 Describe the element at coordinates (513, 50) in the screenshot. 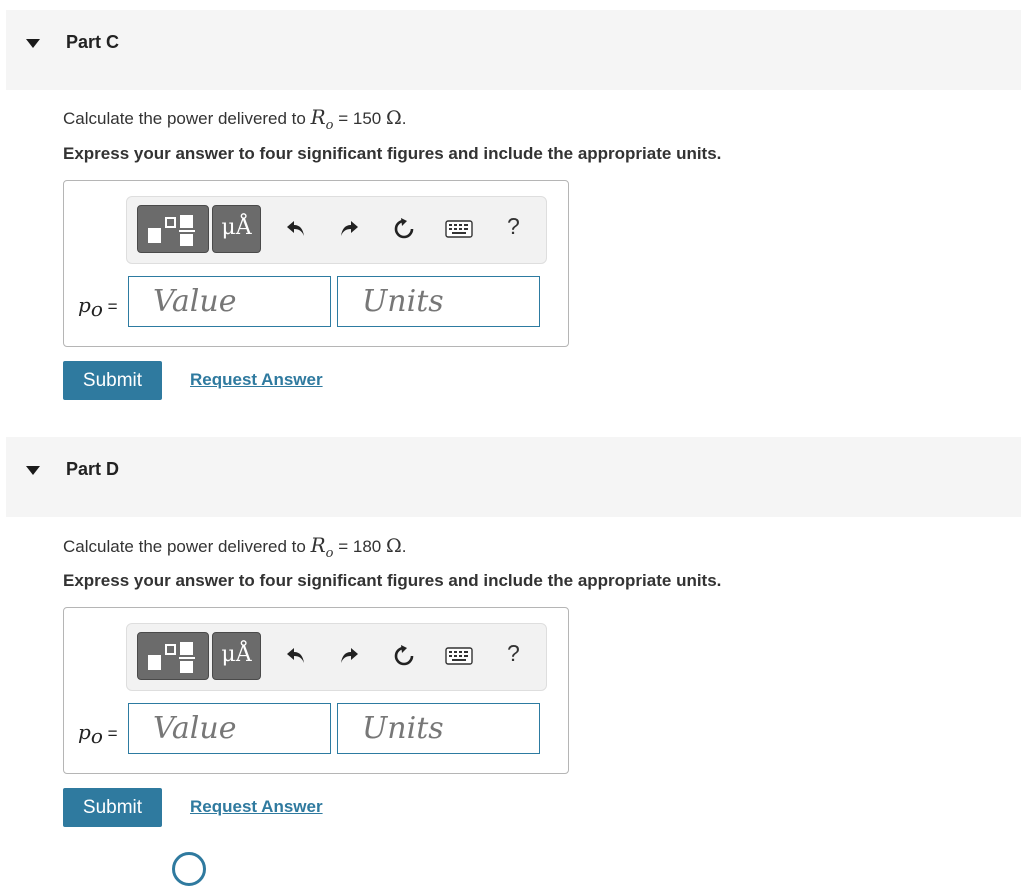

I see `part-c-header: Part C` at that location.